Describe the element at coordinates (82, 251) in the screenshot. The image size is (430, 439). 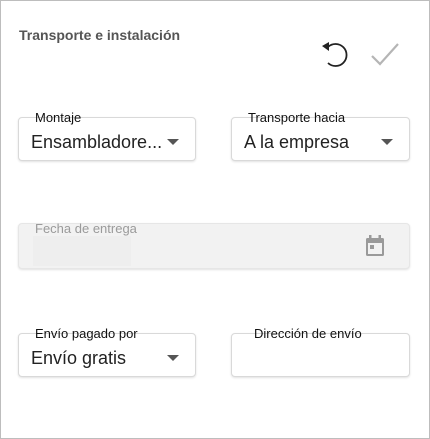
I see `fecha-entrega-input-area` at that location.